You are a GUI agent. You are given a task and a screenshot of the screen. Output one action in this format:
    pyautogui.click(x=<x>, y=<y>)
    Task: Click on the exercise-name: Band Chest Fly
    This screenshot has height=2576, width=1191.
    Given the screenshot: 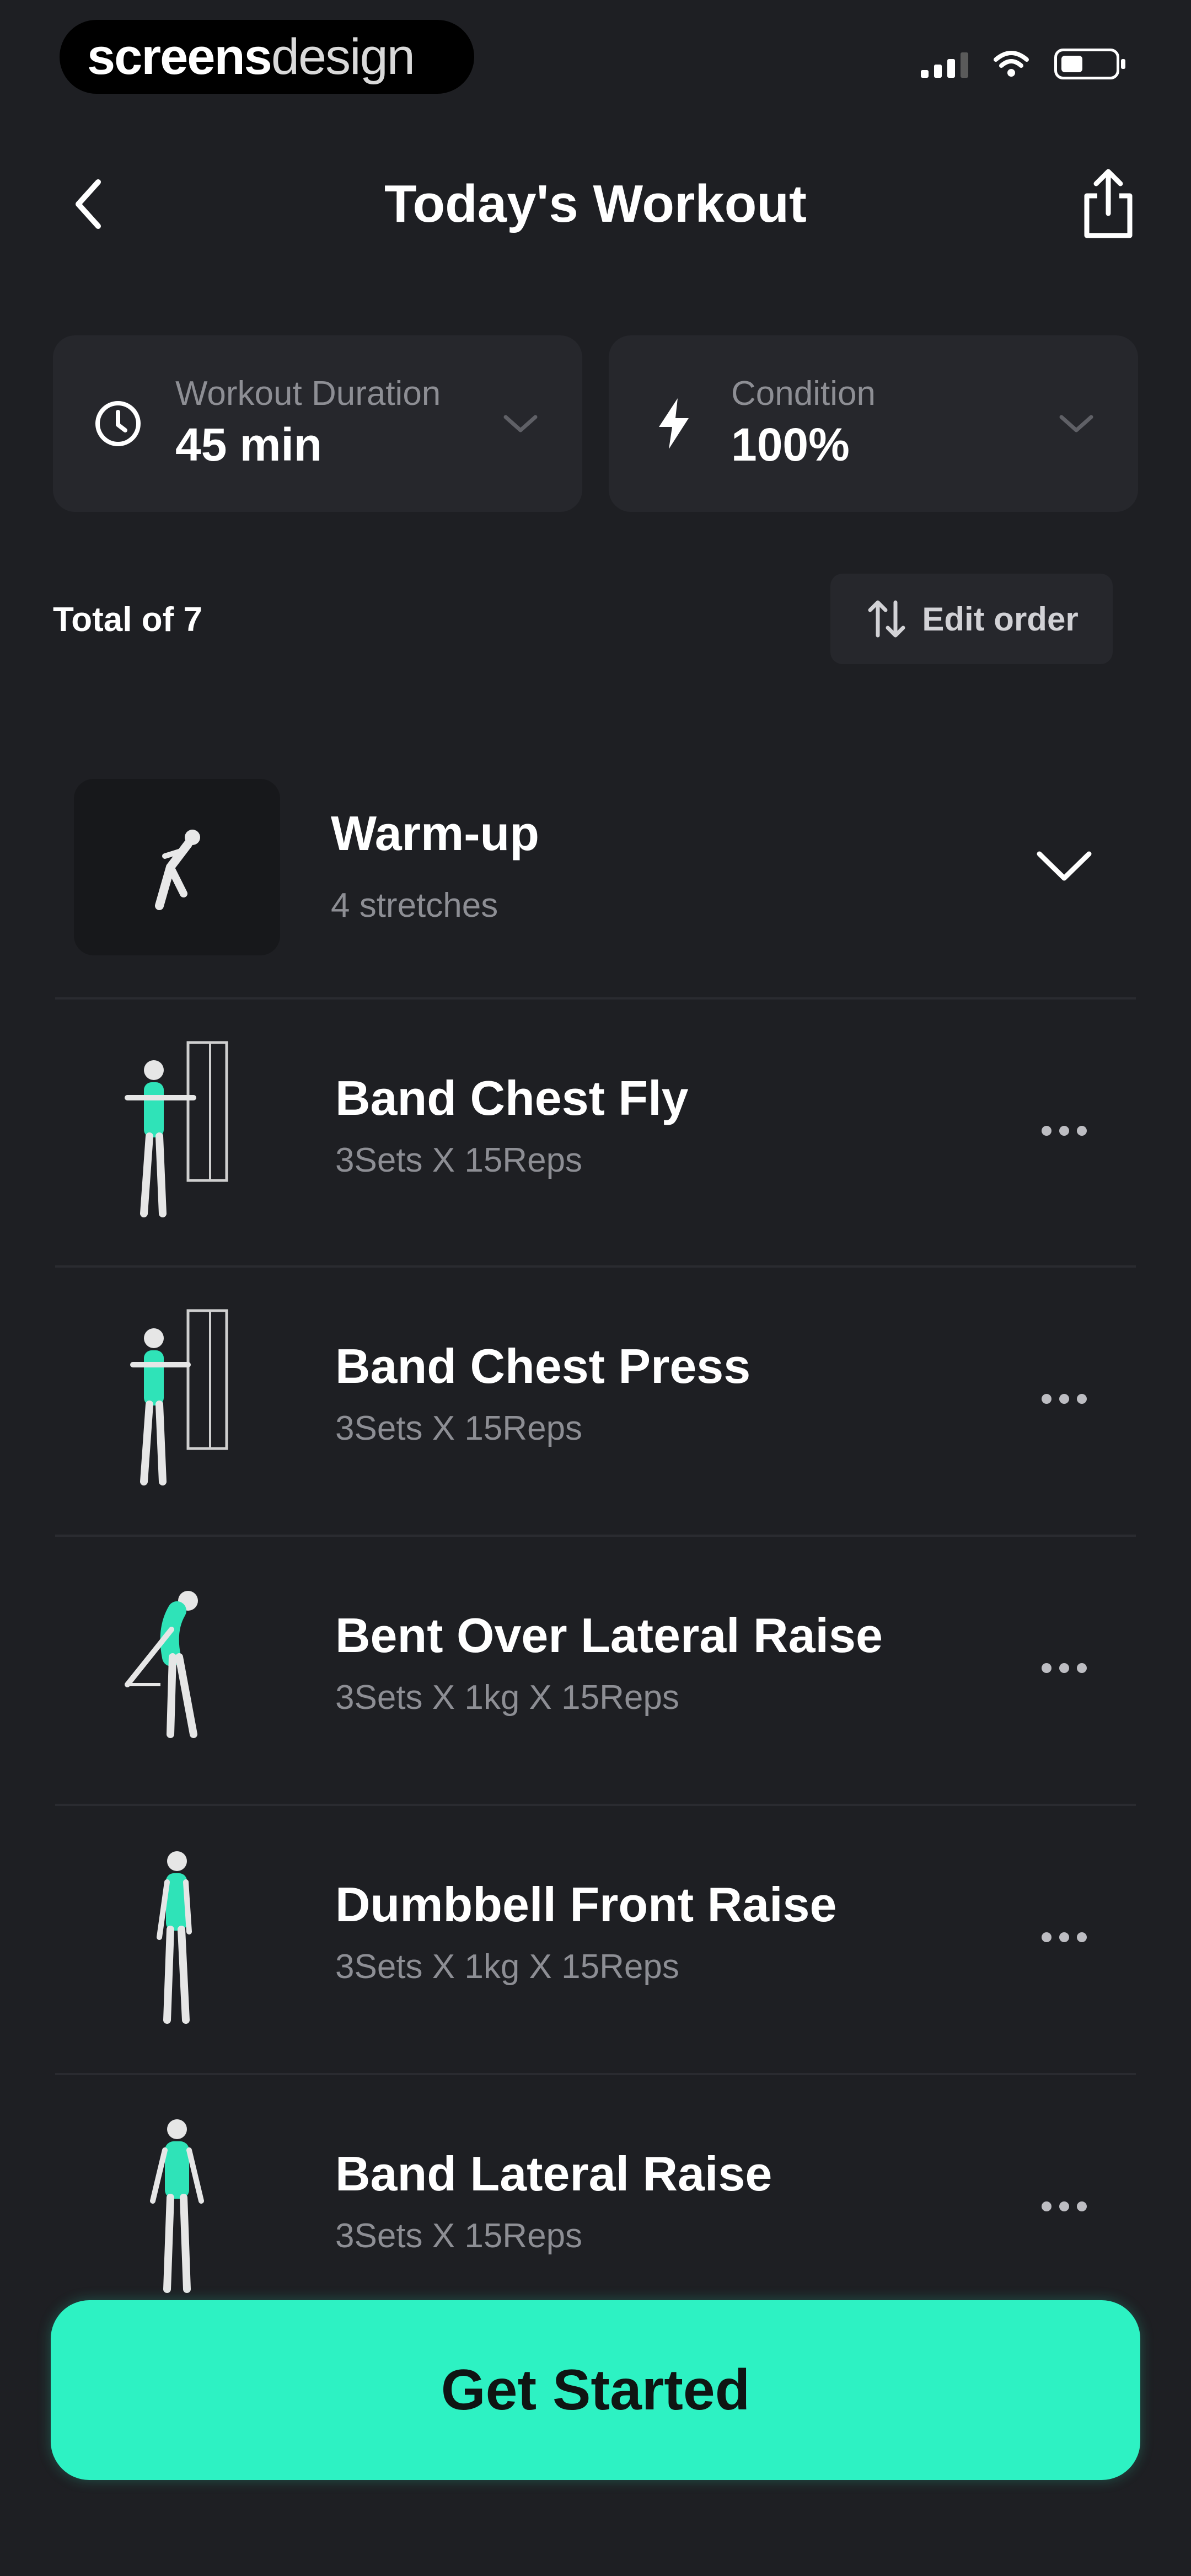 What is the action you would take?
    pyautogui.click(x=512, y=1098)
    